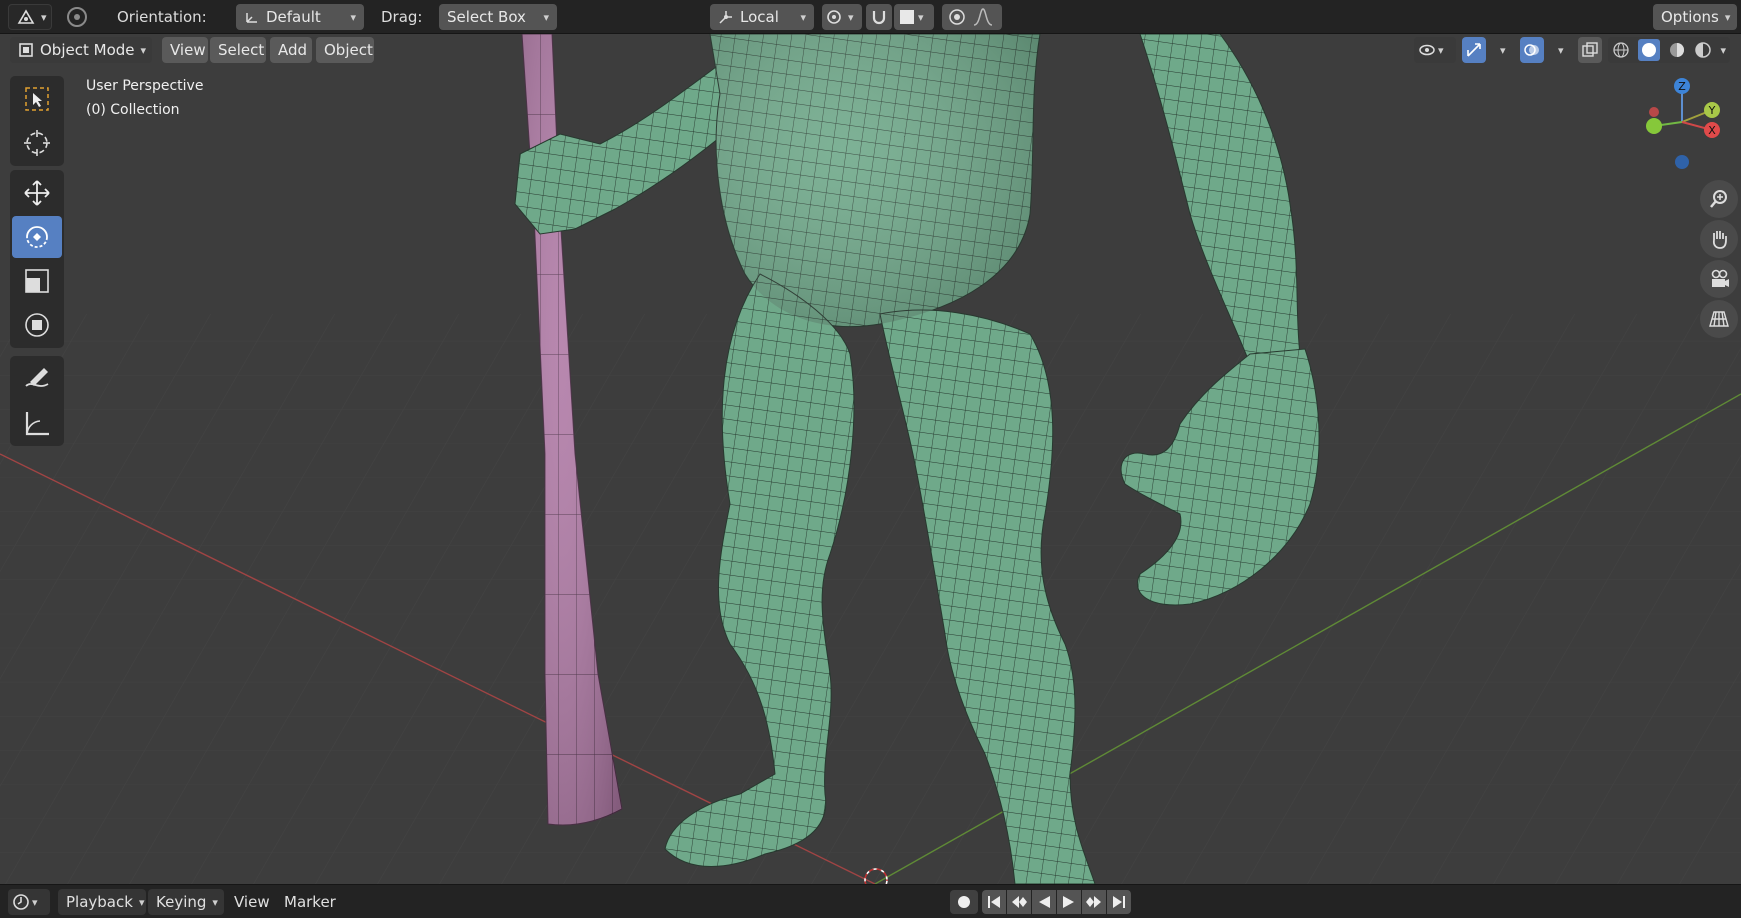 Image resolution: width=1741 pixels, height=918 pixels. I want to click on tool-annotate, so click(37, 379).